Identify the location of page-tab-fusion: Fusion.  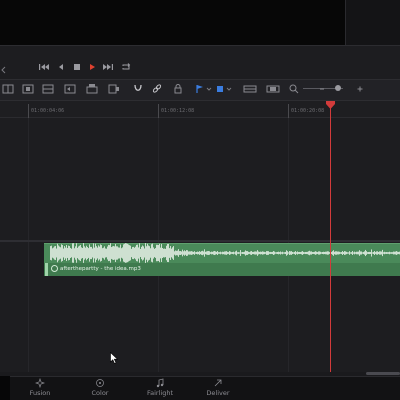
(40, 388).